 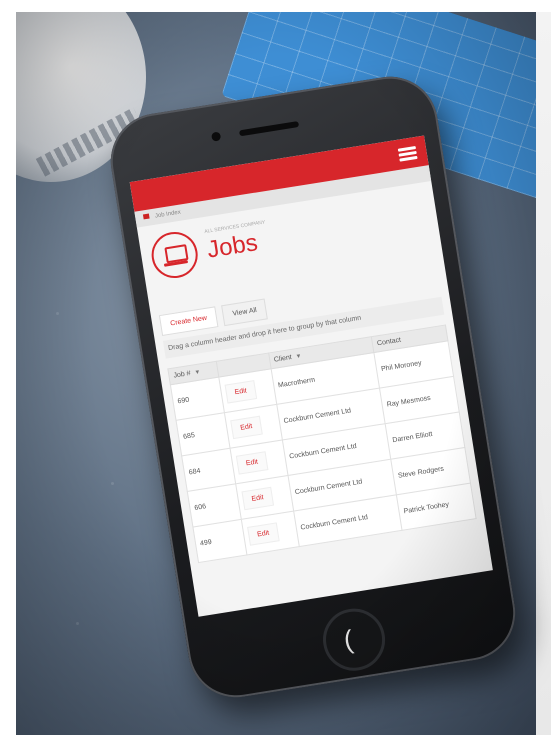 What do you see at coordinates (216, 136) in the screenshot?
I see `front-camera` at bounding box center [216, 136].